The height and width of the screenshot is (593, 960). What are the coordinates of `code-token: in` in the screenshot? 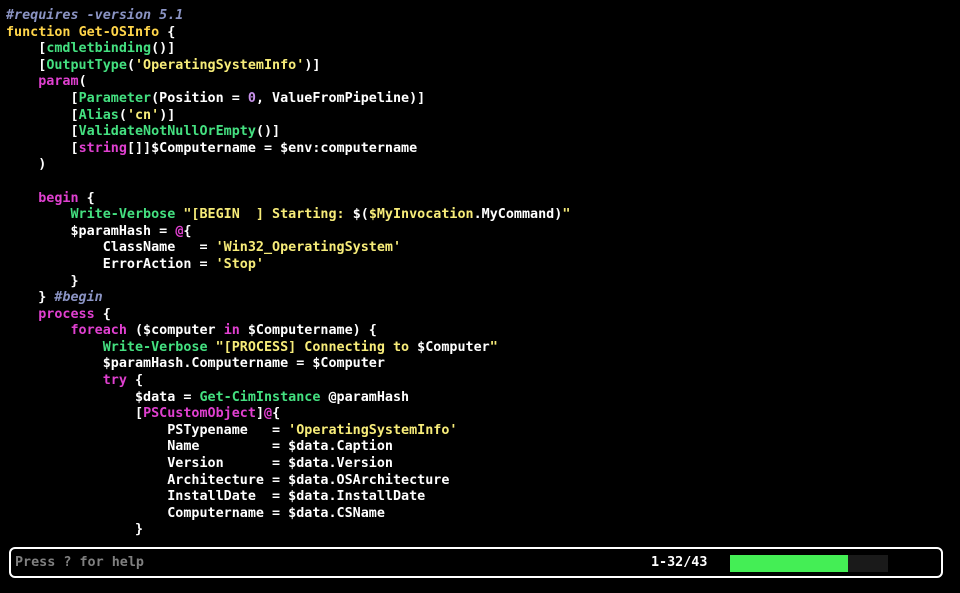 It's located at (231, 331).